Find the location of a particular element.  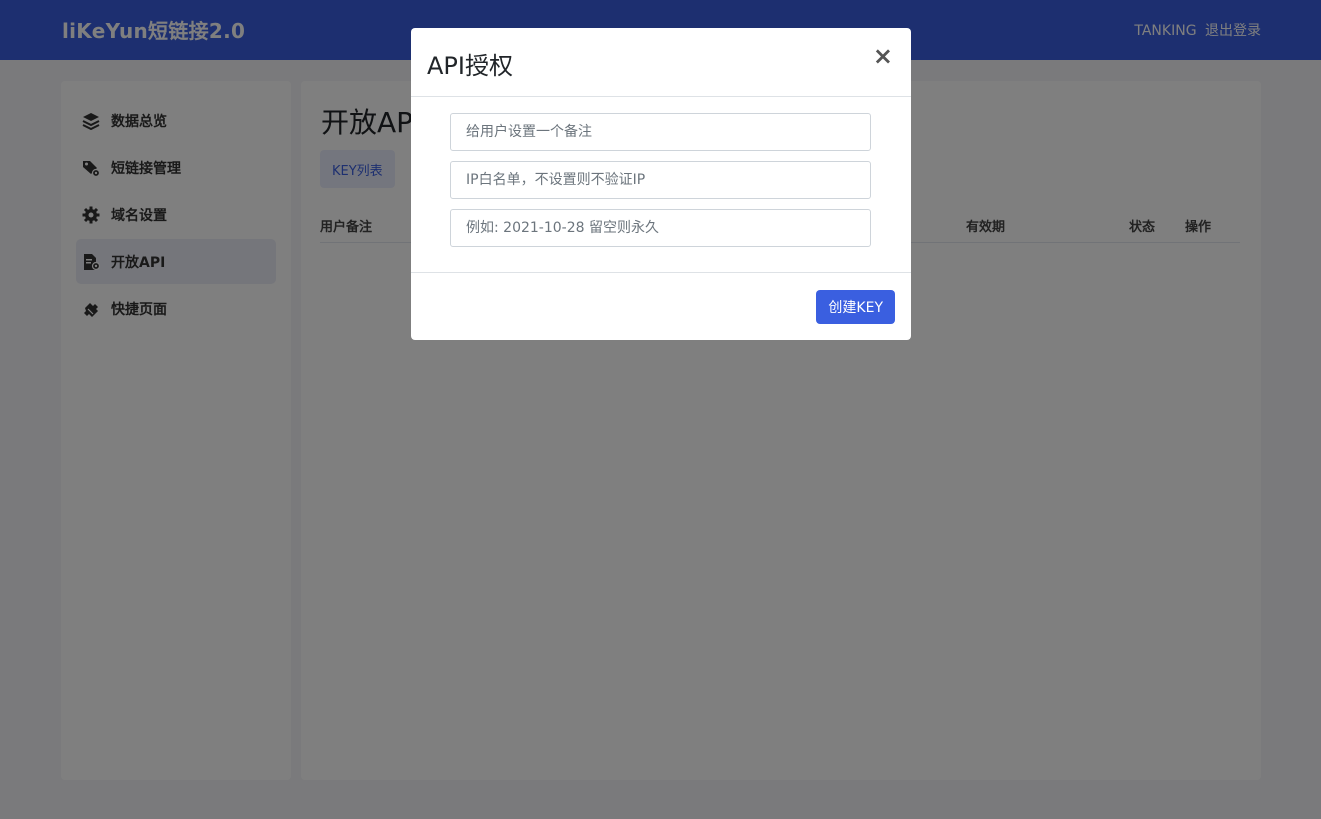

modal-footer: 创建KEY is located at coordinates (661, 306).